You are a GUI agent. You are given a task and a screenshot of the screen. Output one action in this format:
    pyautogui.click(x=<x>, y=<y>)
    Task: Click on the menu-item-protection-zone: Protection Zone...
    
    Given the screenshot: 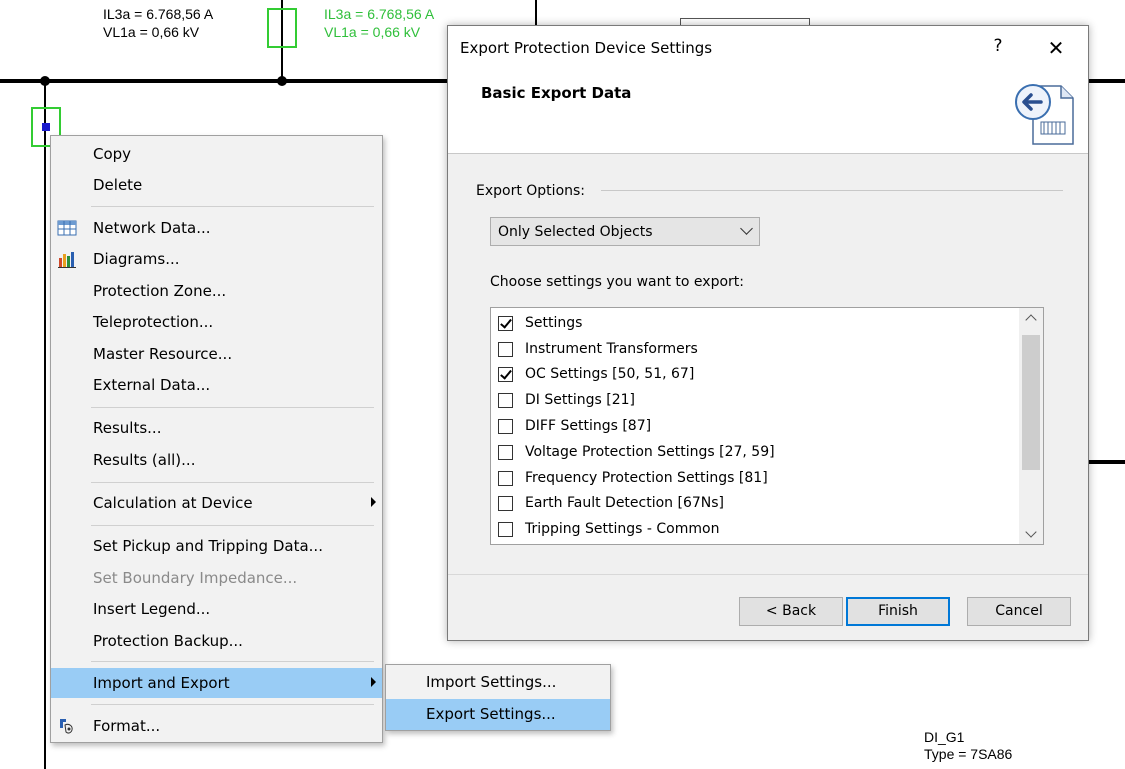 What is the action you would take?
    pyautogui.click(x=216, y=291)
    